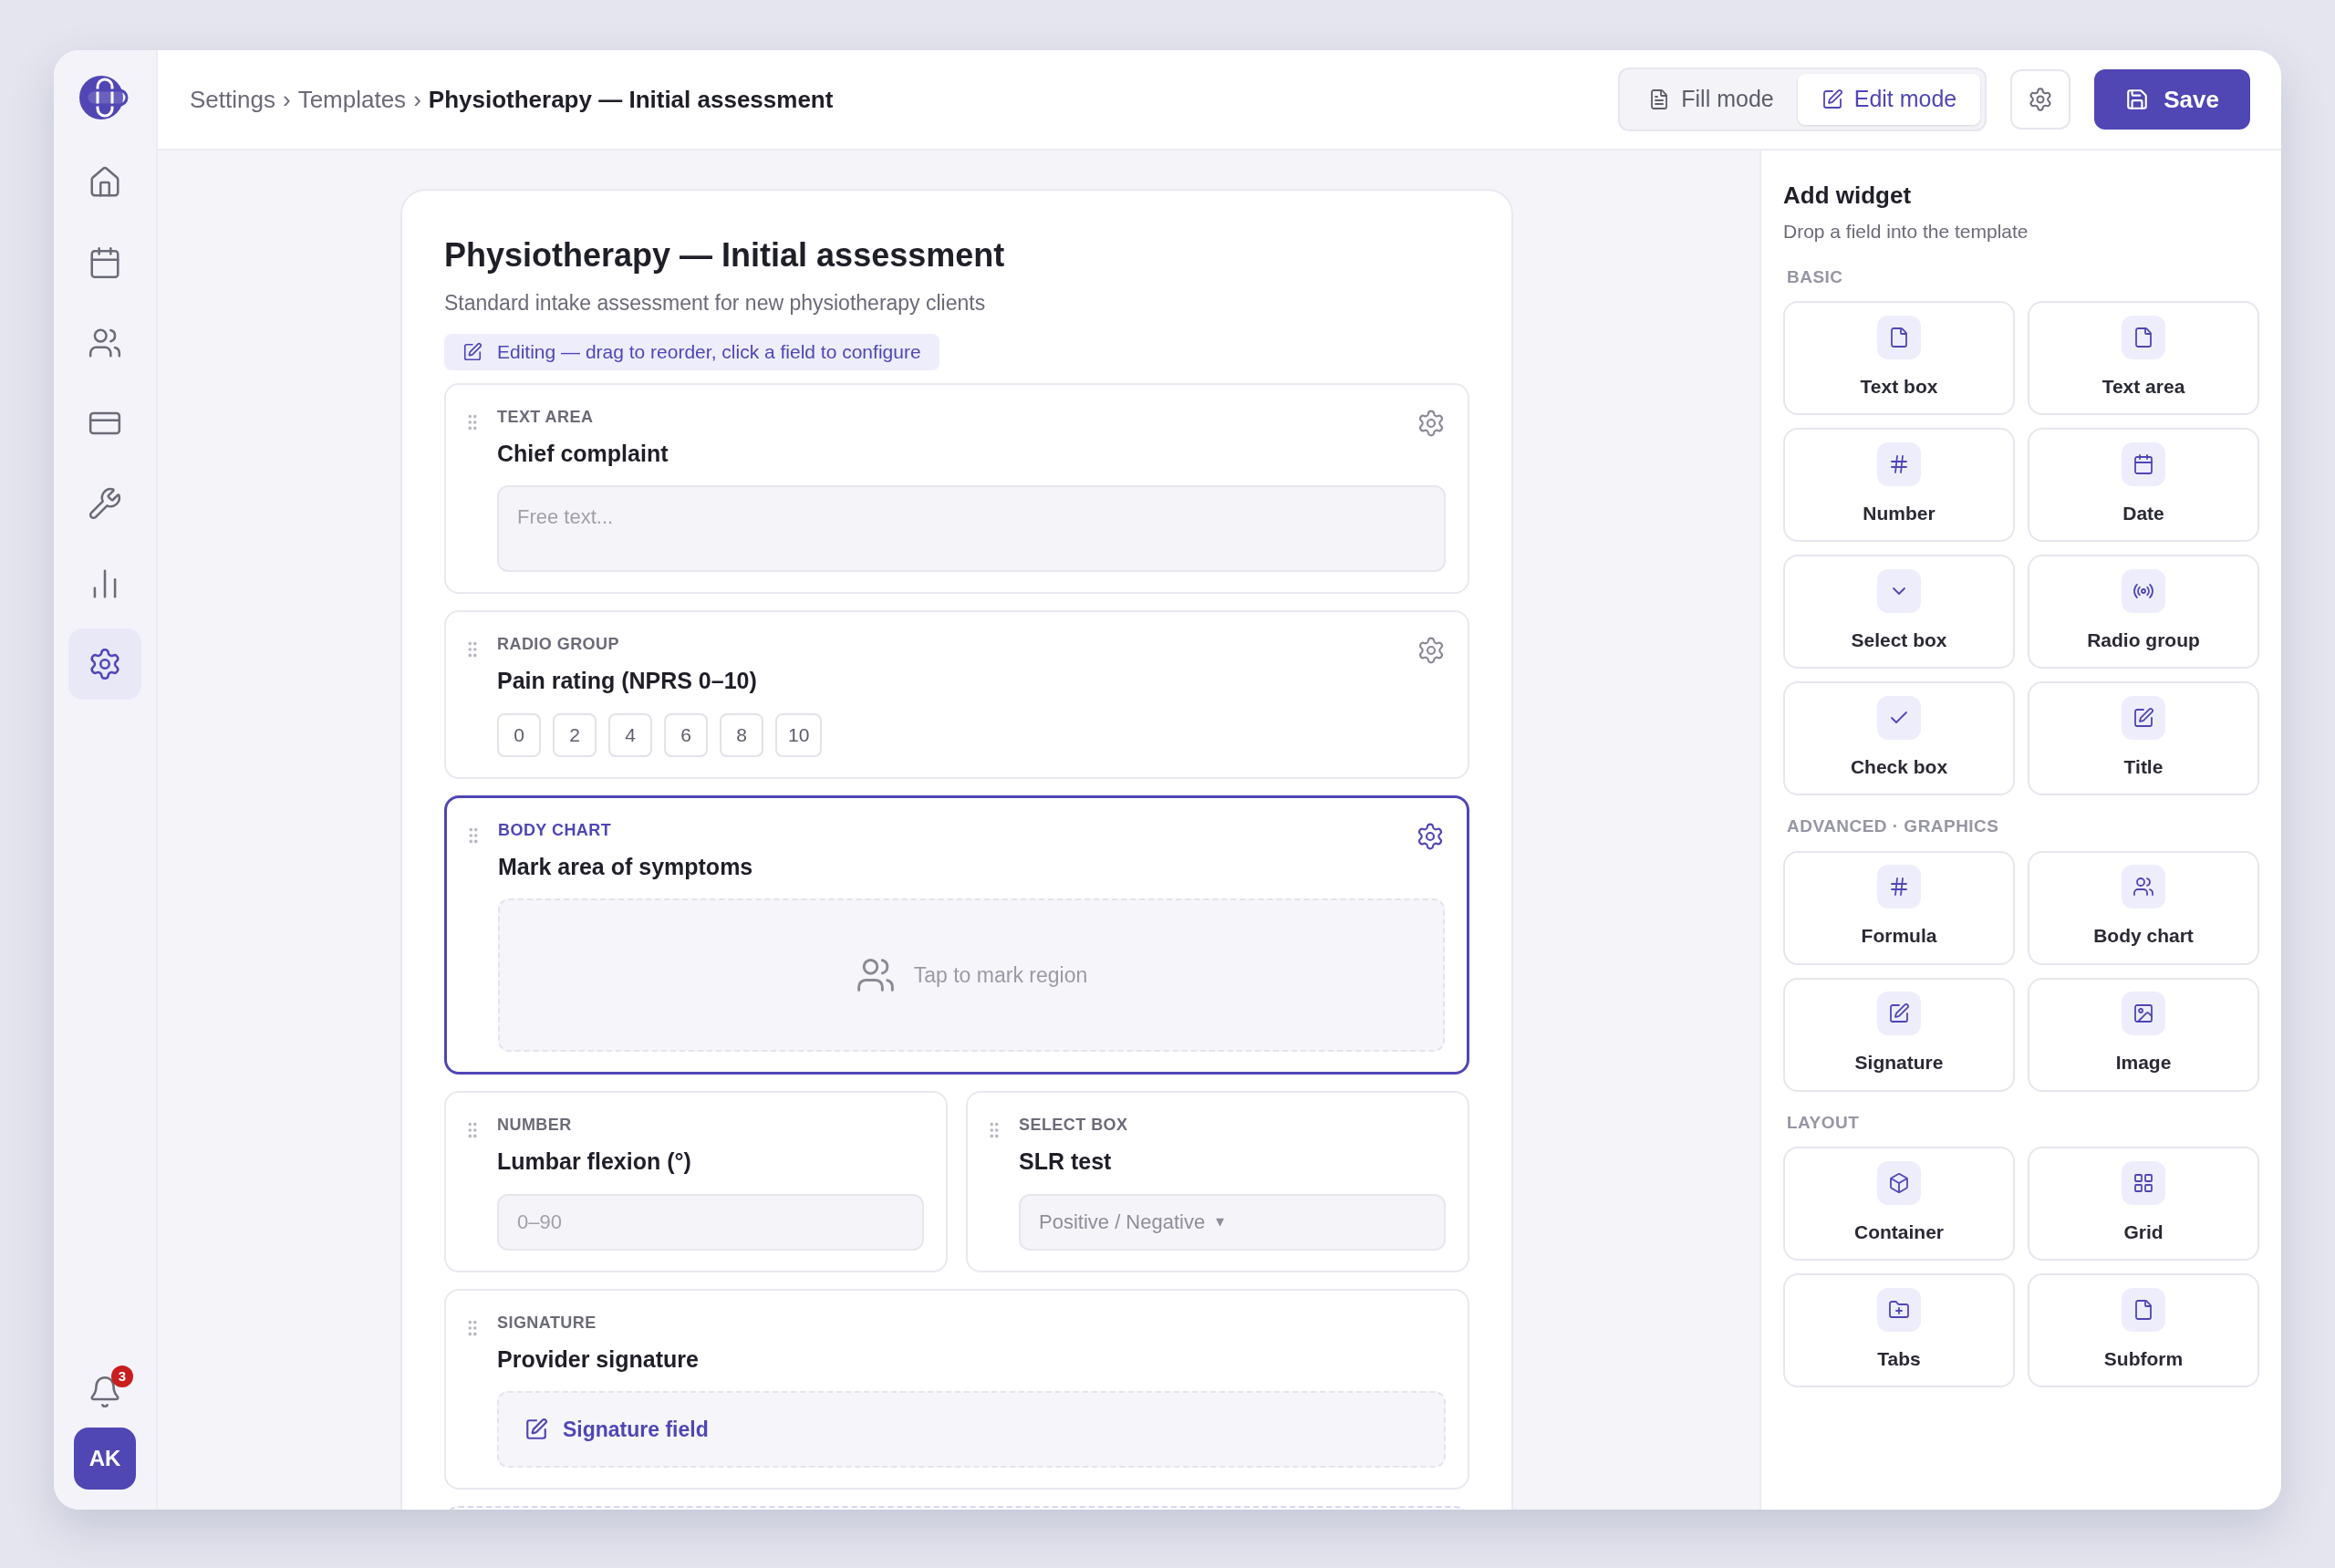 This screenshot has width=2335, height=1568. What do you see at coordinates (630, 734) in the screenshot?
I see `radio-option: 4` at bounding box center [630, 734].